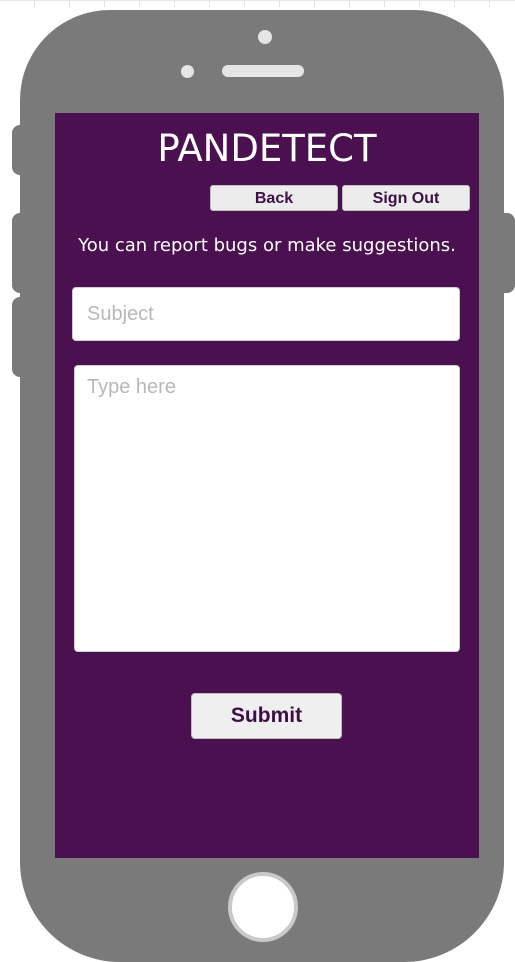 The image size is (515, 962). I want to click on submit-button: Submit, so click(266, 716).